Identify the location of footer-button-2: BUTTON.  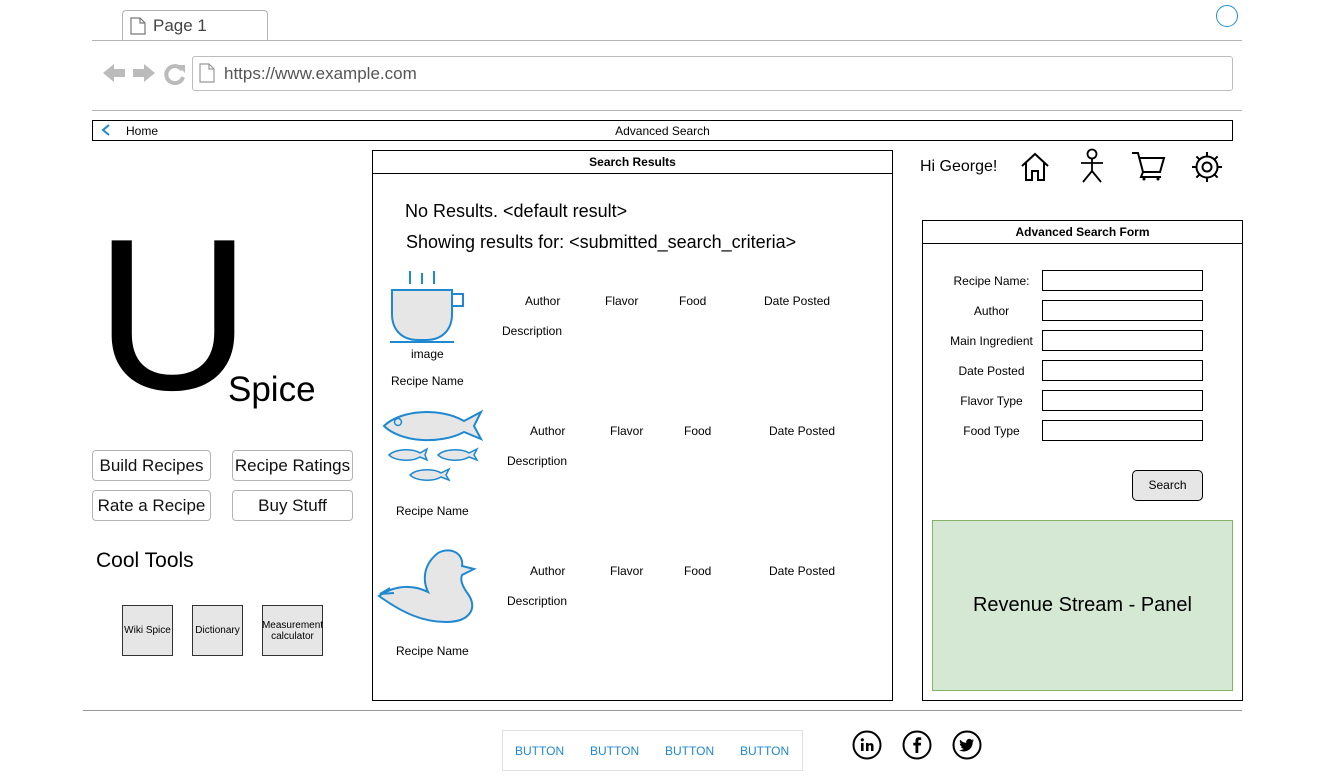
(614, 751).